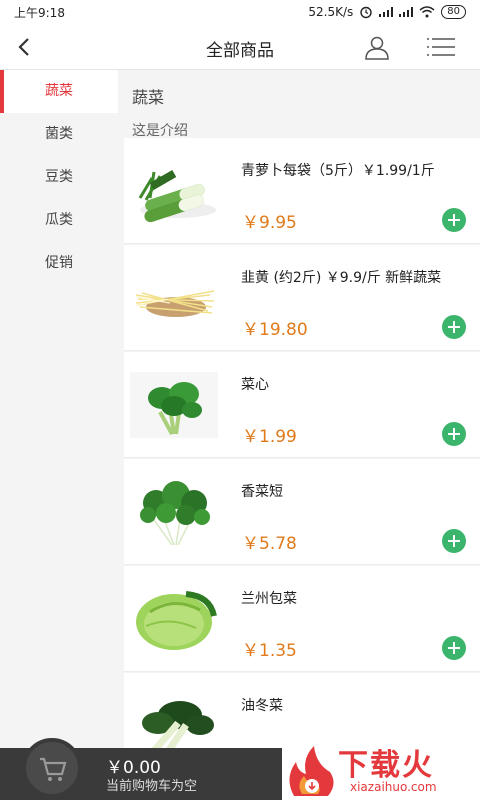 The image size is (480, 800). I want to click on category-description: 这是介绍, so click(160, 131).